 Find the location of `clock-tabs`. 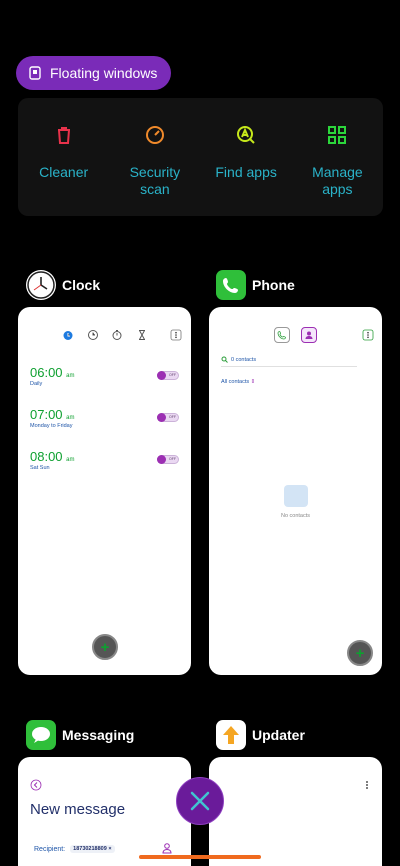

clock-tabs is located at coordinates (104, 336).